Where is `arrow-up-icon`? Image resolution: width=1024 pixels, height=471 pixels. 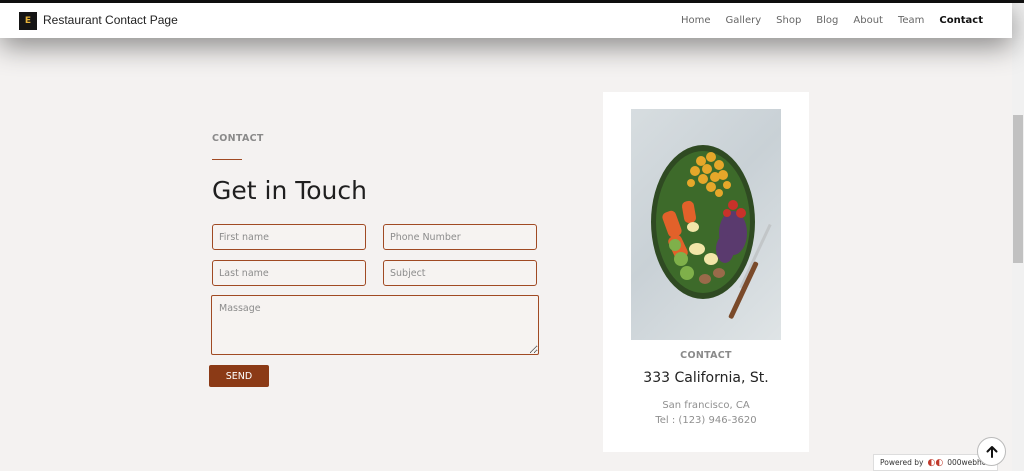
arrow-up-icon is located at coordinates (991, 451).